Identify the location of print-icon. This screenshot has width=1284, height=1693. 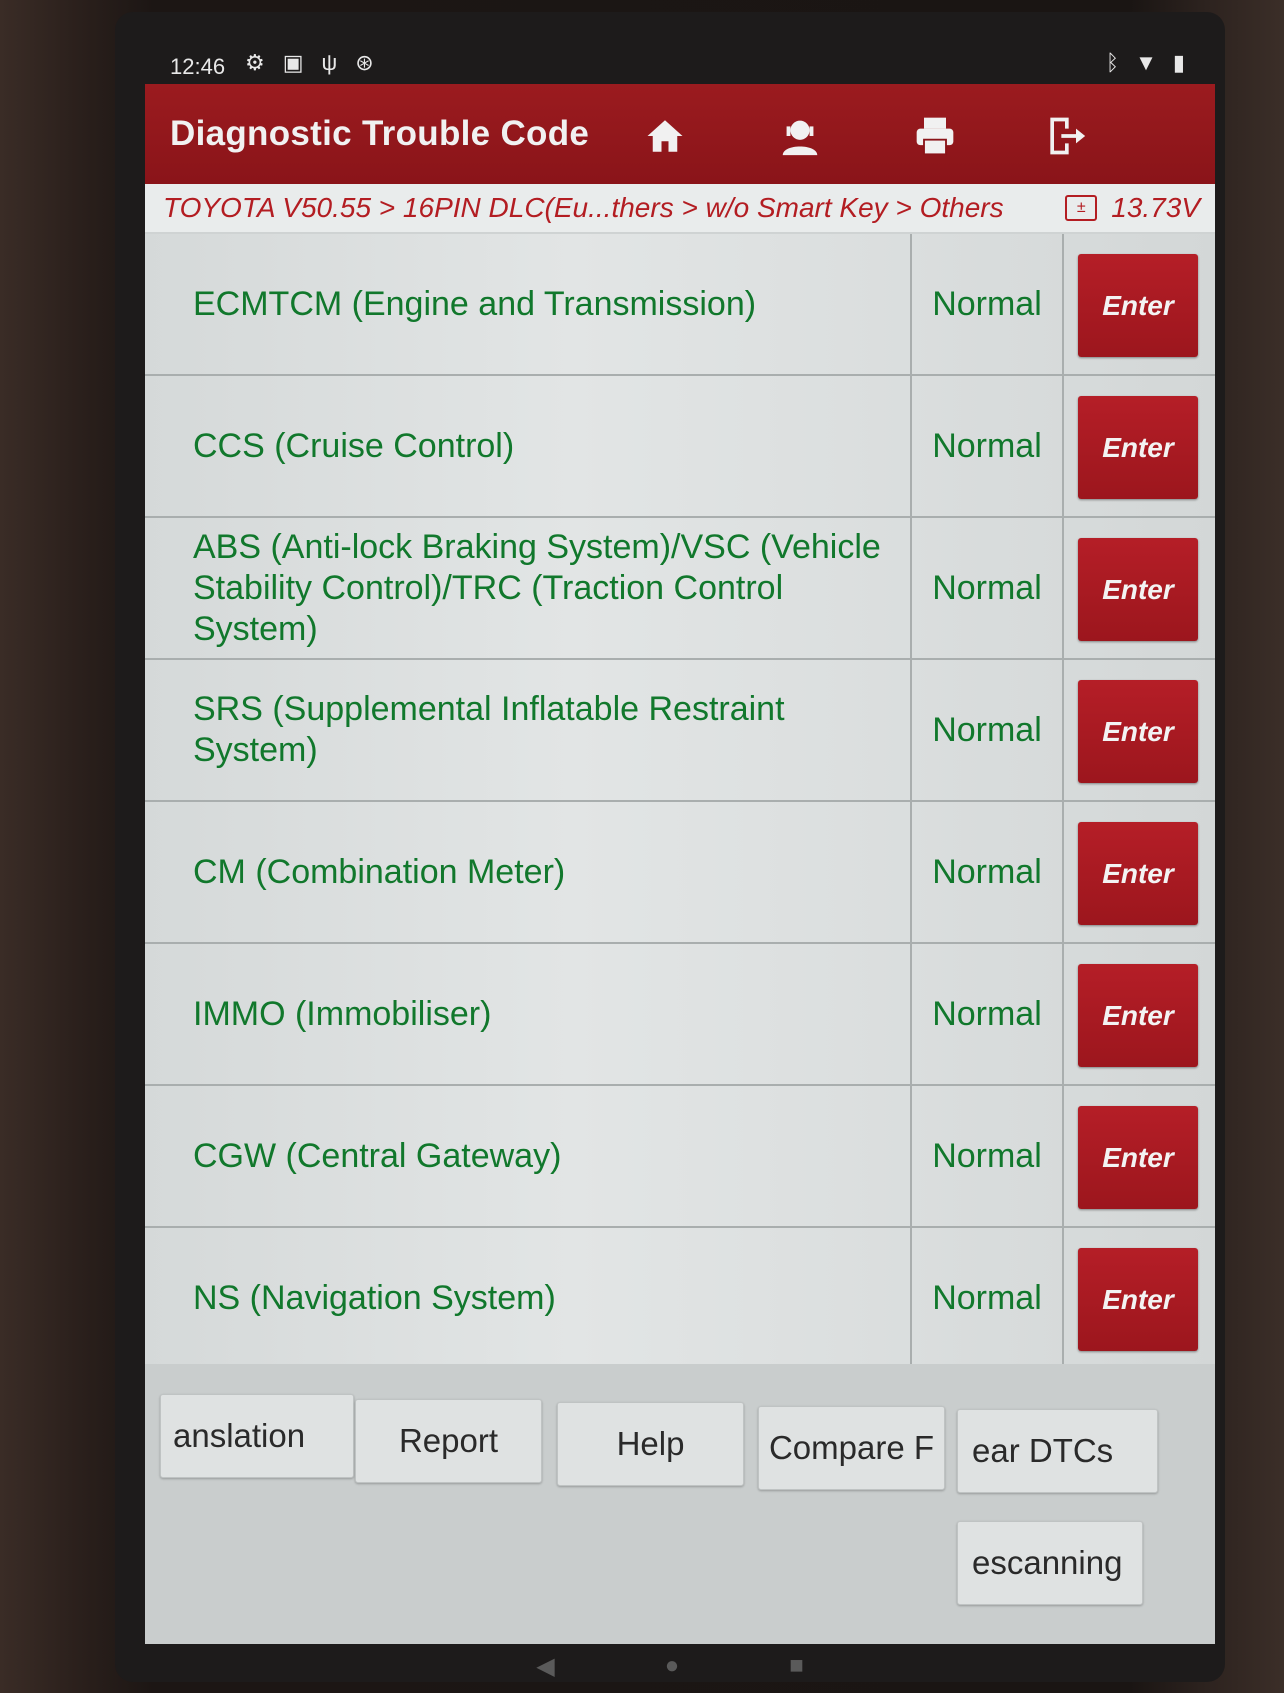
(935, 136).